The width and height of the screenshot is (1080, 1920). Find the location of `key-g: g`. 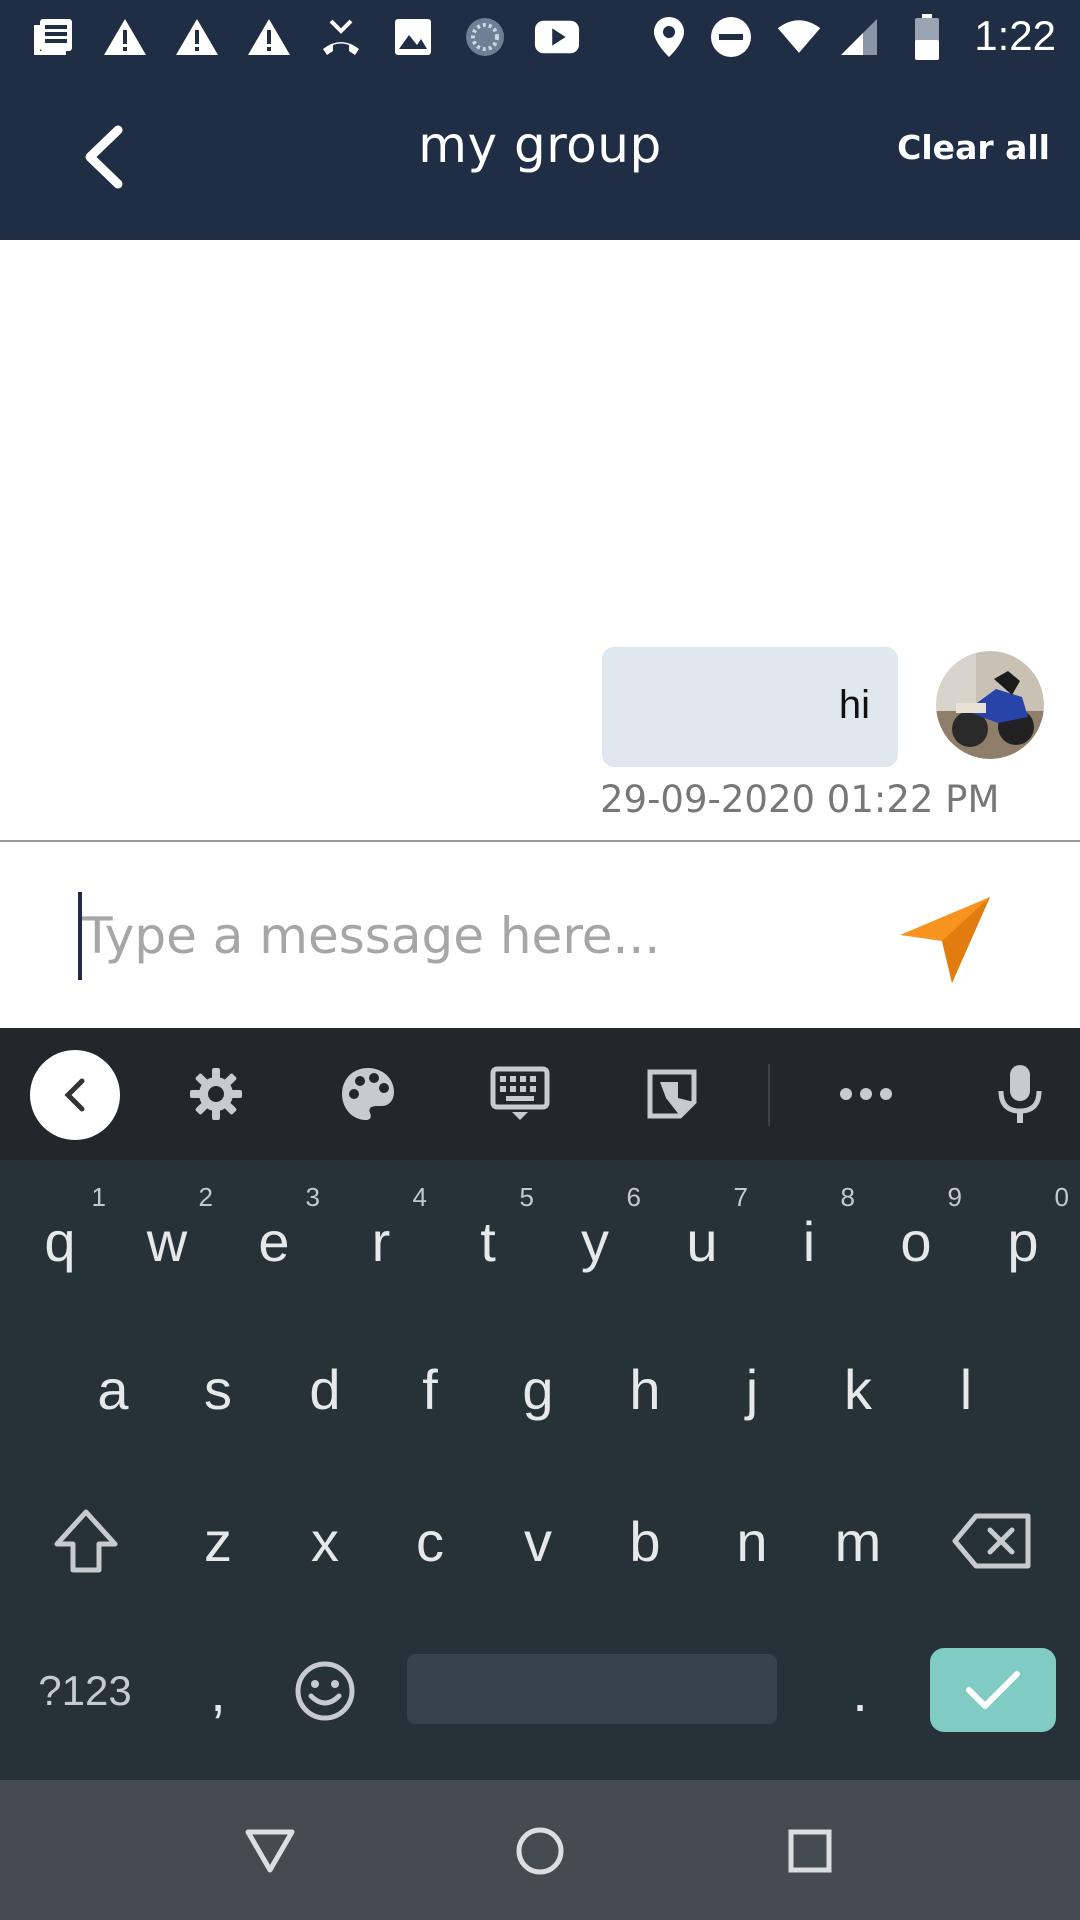

key-g: g is located at coordinates (538, 1389).